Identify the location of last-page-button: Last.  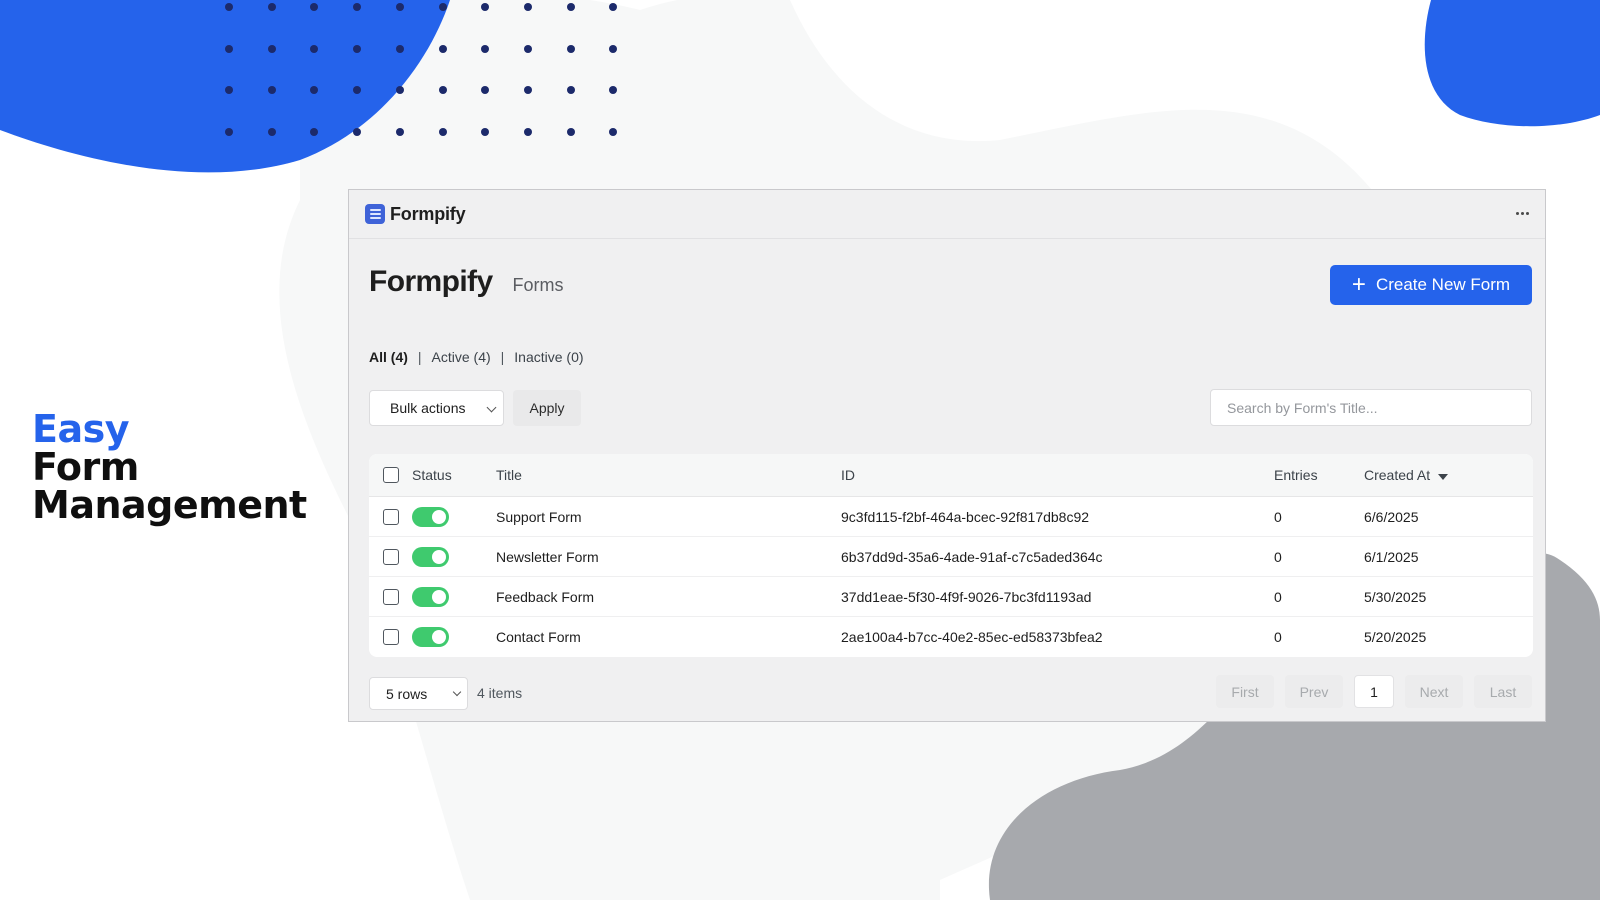
(1503, 691).